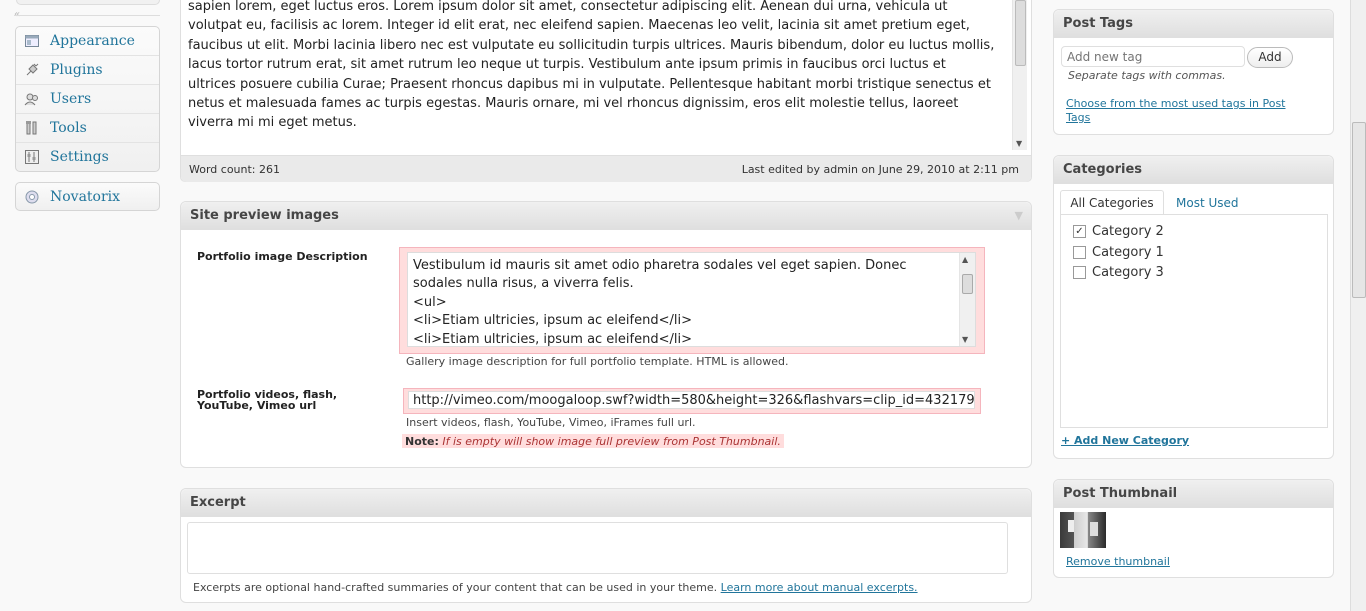 This screenshot has width=1366, height=611. I want to click on portfolio-description-label: Portfolio image Description, so click(282, 256).